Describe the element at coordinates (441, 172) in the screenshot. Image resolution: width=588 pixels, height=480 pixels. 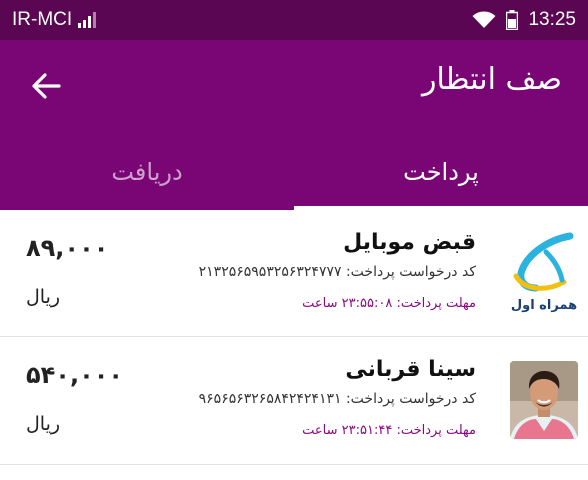
I see `tab-payment: پرداخت` at that location.